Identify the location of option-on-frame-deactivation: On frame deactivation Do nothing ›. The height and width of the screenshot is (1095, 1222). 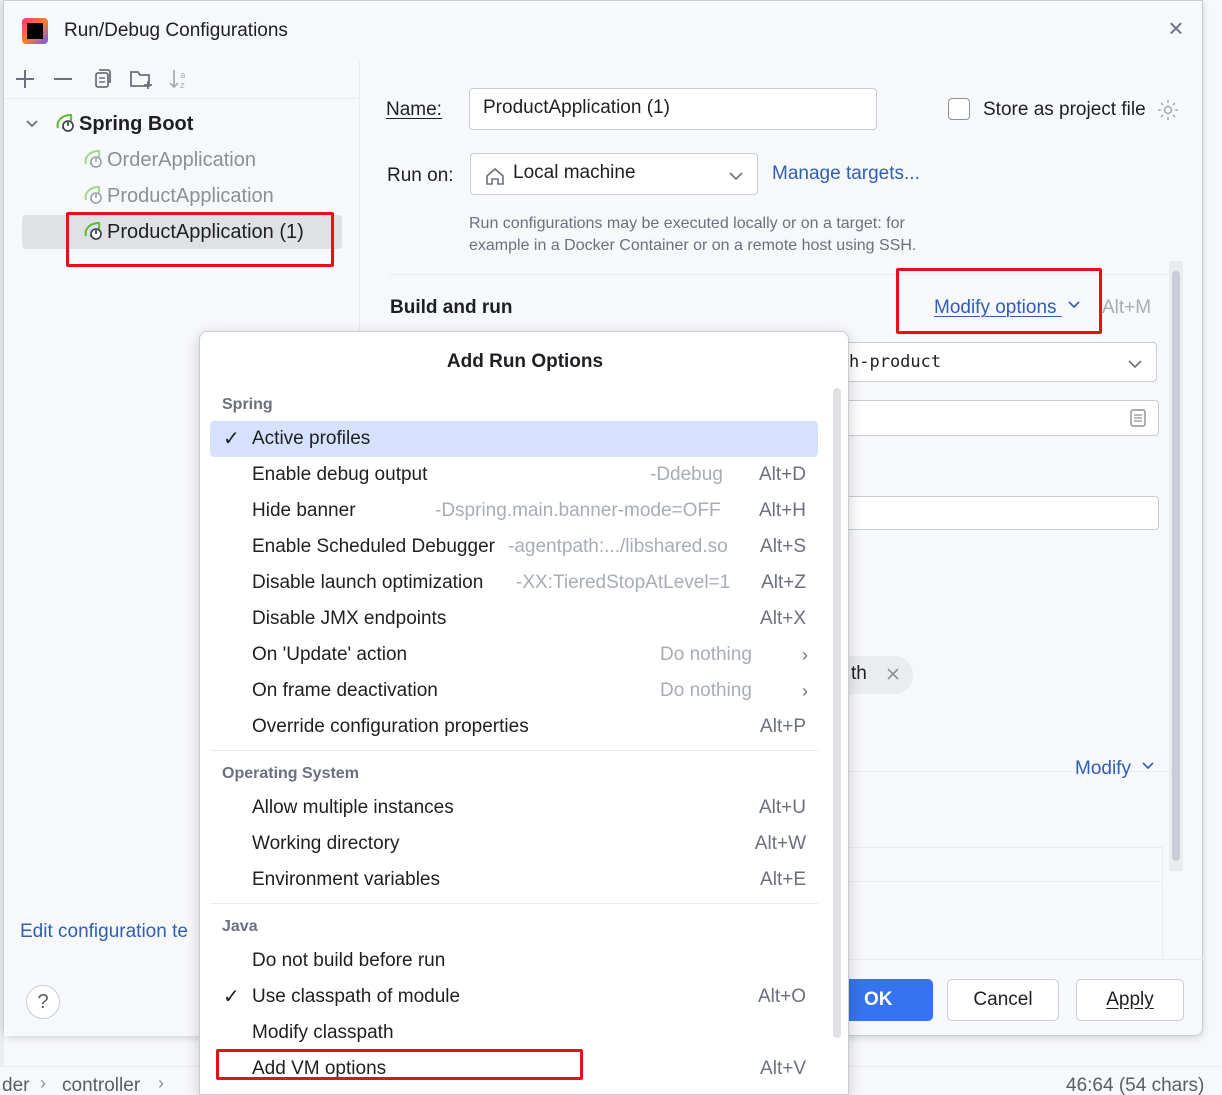
(514, 691).